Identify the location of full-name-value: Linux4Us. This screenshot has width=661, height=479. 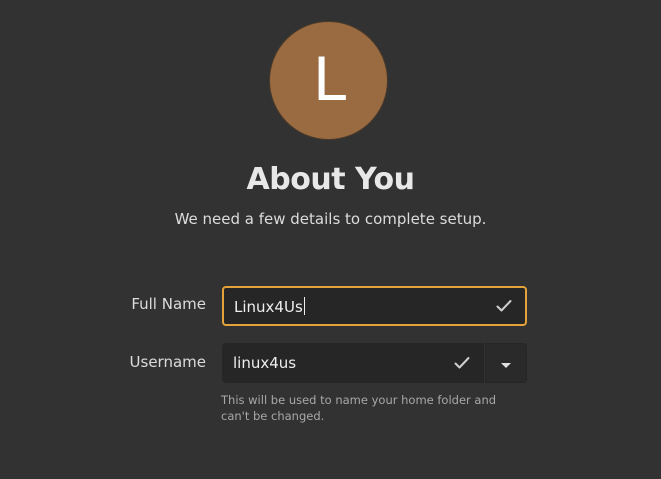
(268, 306).